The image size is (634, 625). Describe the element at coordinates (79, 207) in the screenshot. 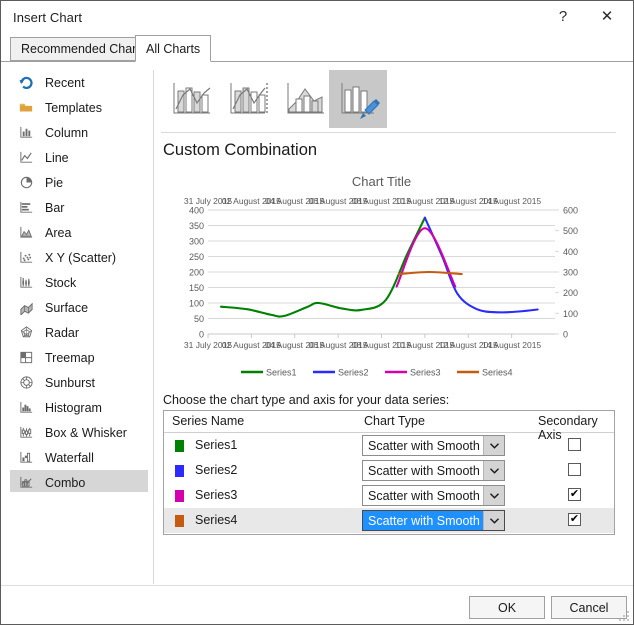

I see `sidebar-item-bar: Bar` at that location.